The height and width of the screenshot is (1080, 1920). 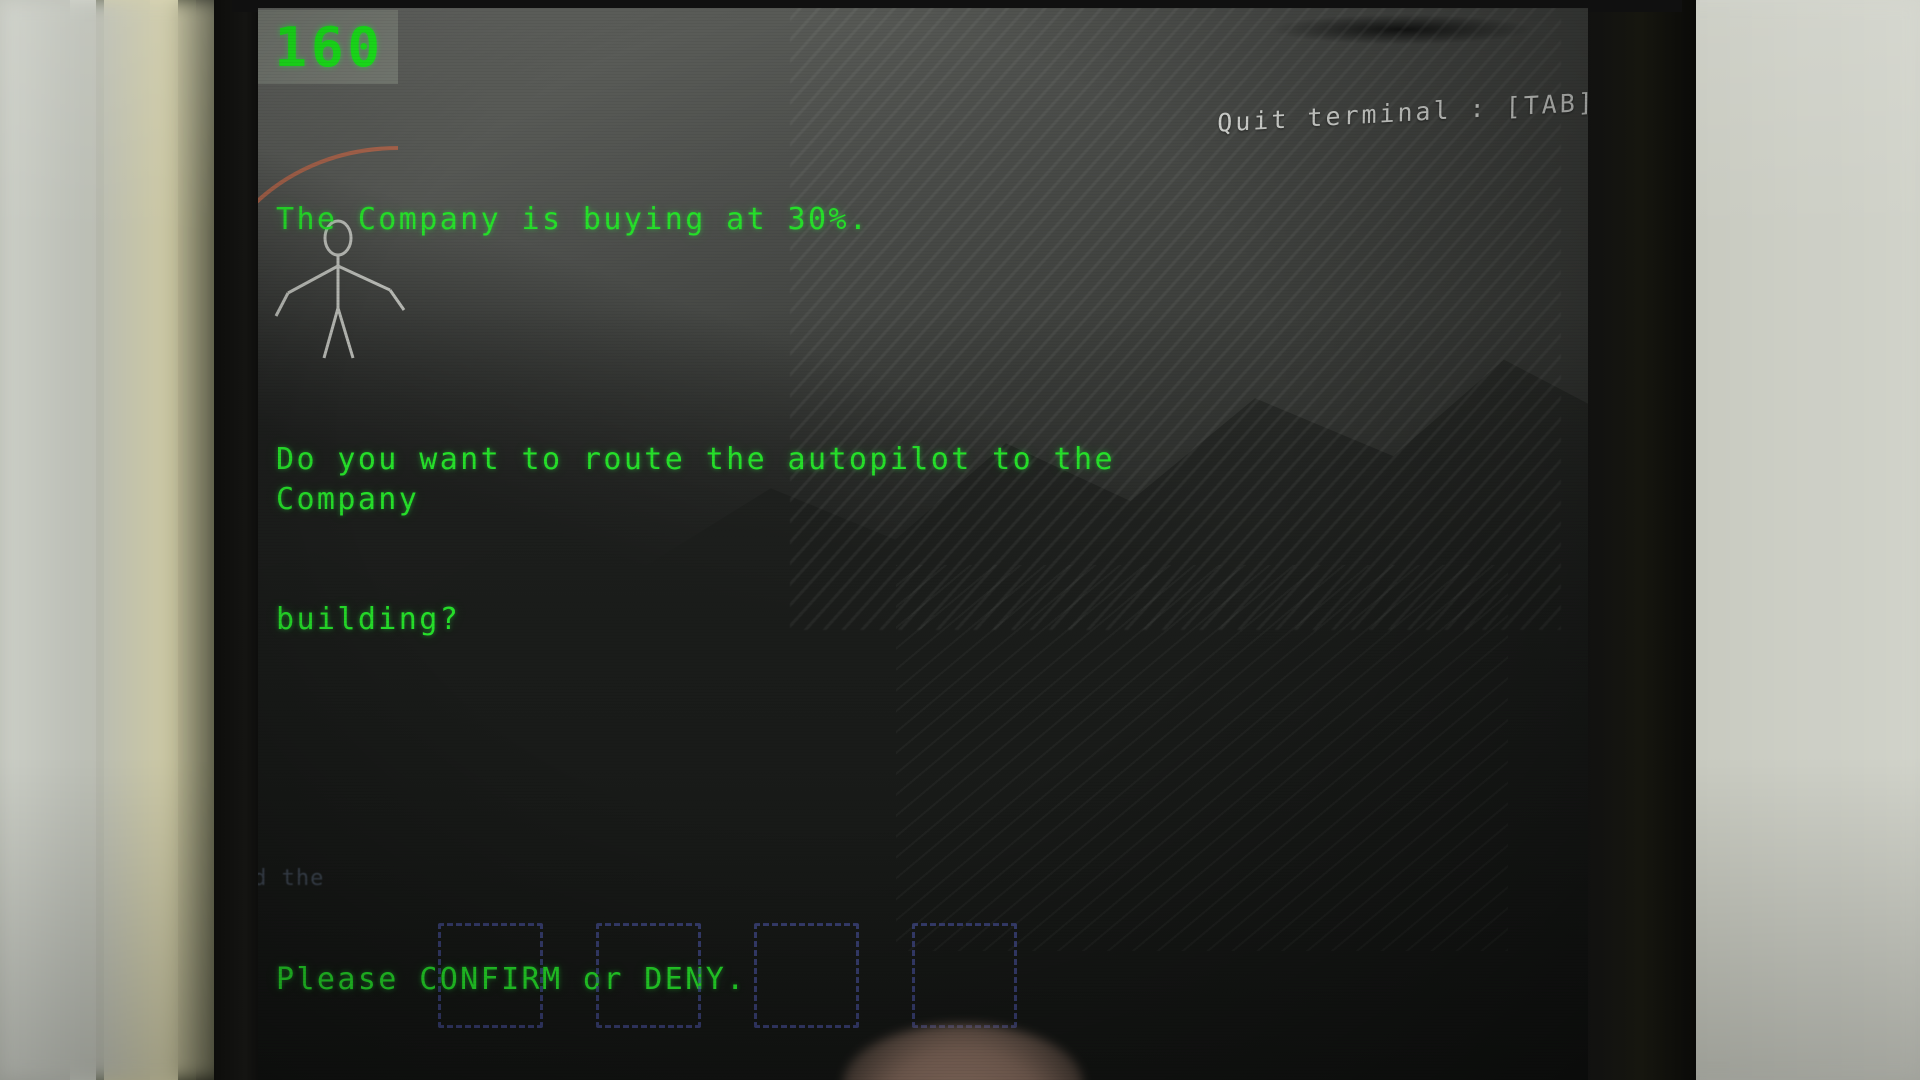 What do you see at coordinates (573, 219) in the screenshot?
I see `terminal-line-buying-rate: The Company is buying at 30%.` at bounding box center [573, 219].